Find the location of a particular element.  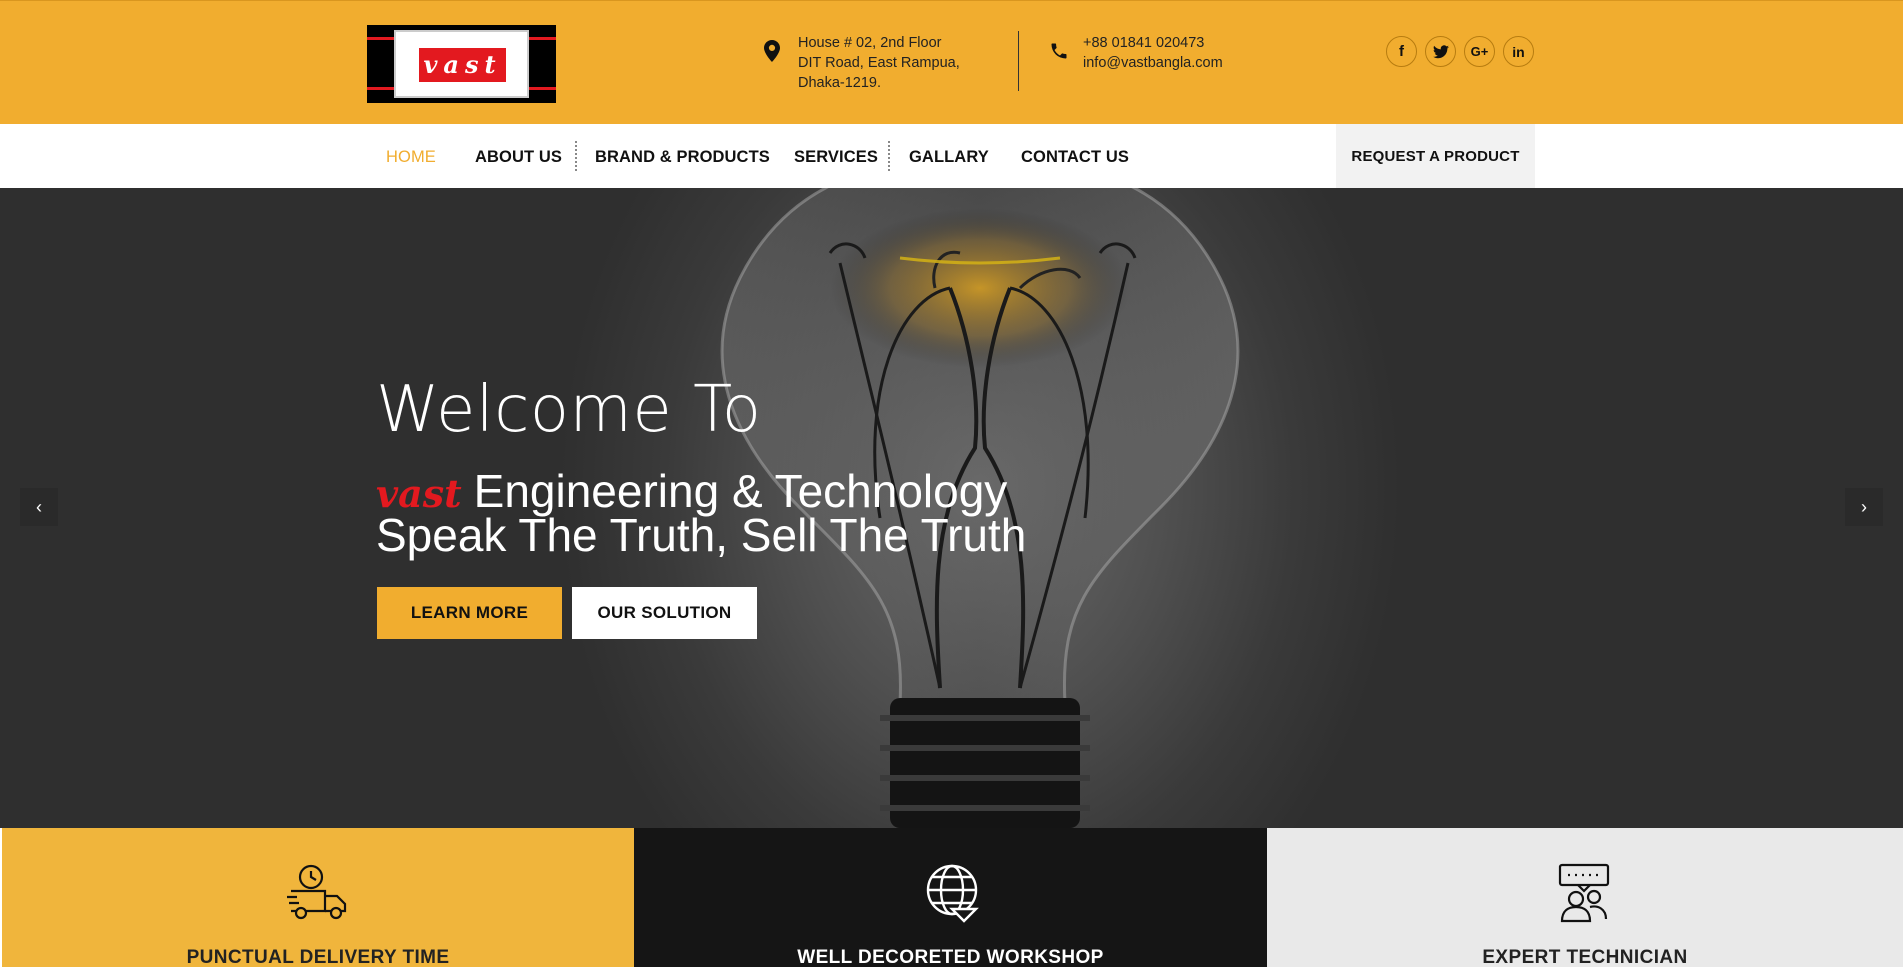

nav-gallary: GALLARY is located at coordinates (949, 157).